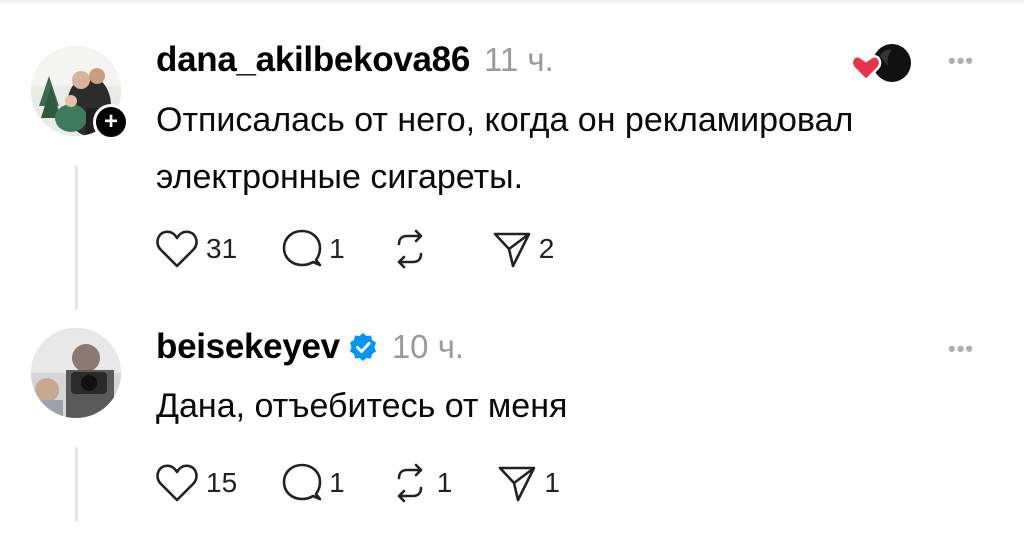  Describe the element at coordinates (376, 249) in the screenshot. I see `action-bar: 31 1 2` at that location.